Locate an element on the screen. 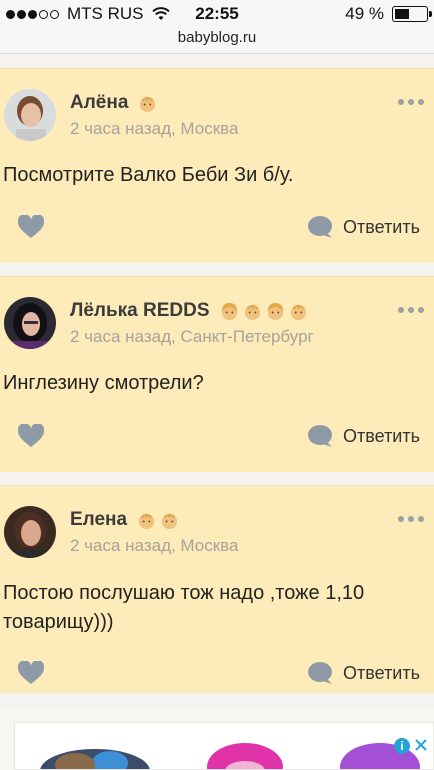 Image resolution: width=434 pixels, height=770 pixels. comment-meta: 2 часа назад, Санкт-Петербург is located at coordinates (192, 336).